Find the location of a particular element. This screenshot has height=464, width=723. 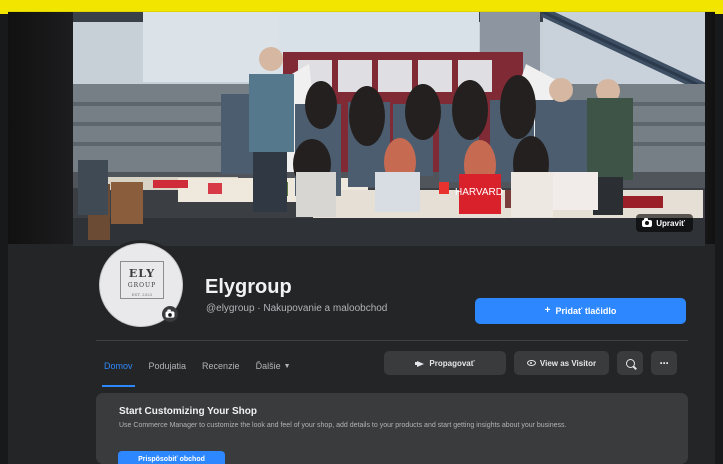

tab-events-label: Podujatia is located at coordinates (167, 366).